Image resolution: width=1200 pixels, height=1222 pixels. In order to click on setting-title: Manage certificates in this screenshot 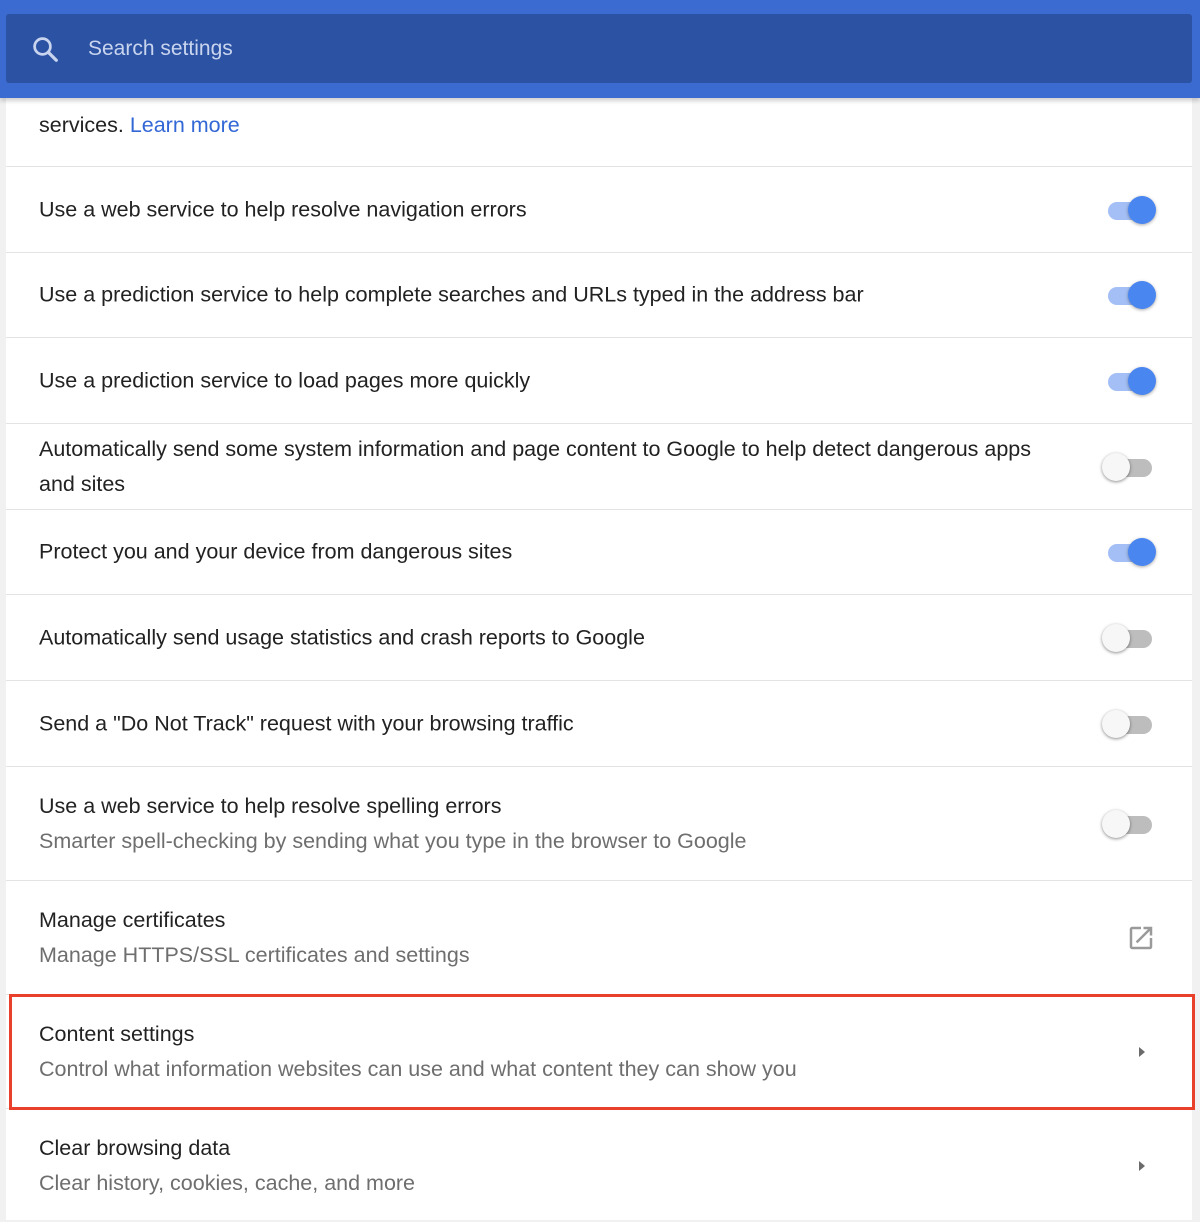, I will do `click(132, 919)`.